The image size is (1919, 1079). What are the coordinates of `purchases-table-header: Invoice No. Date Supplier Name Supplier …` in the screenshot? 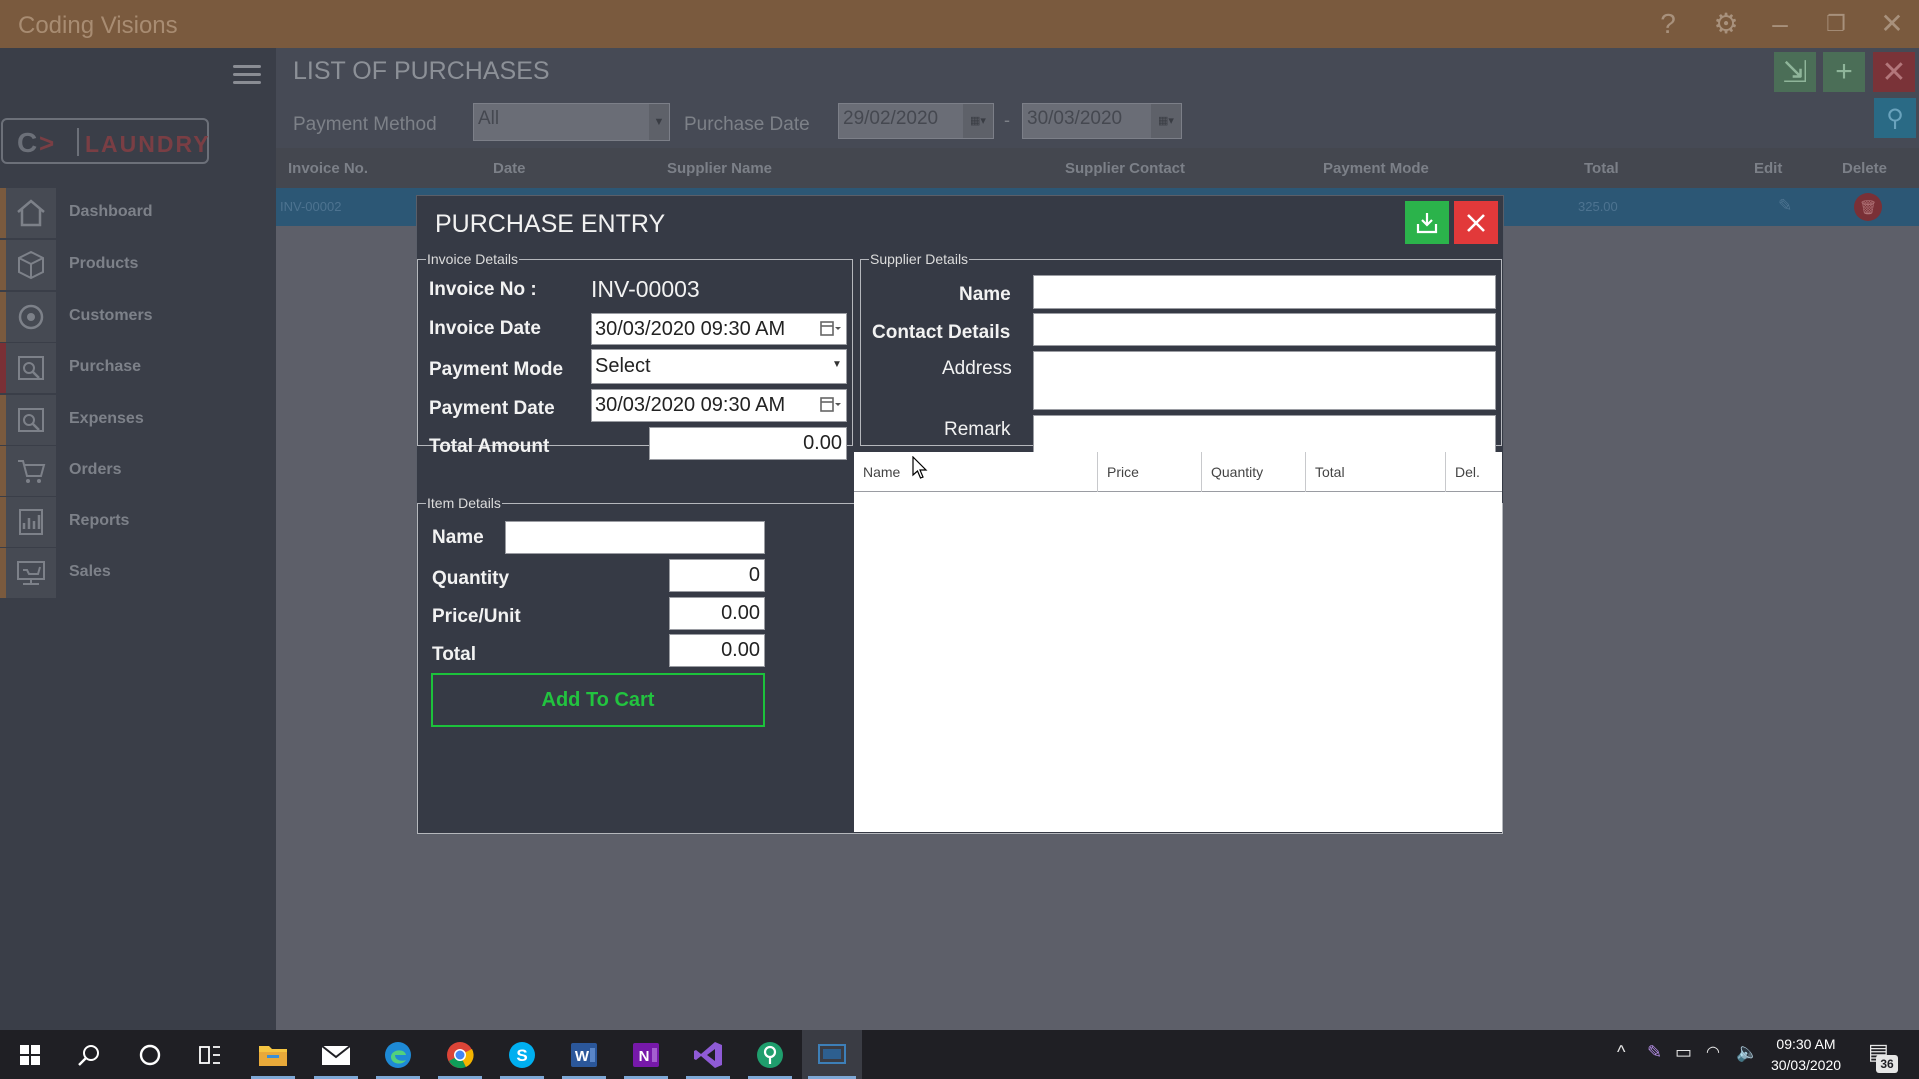 It's located at (1097, 168).